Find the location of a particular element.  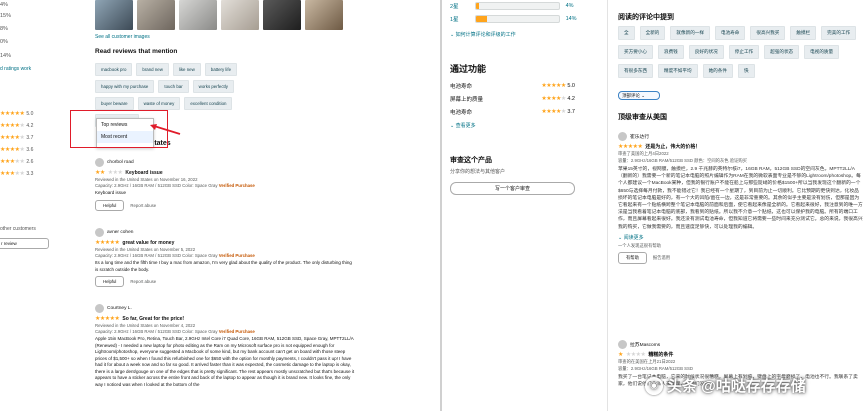

mention-chip: 全新的 is located at coordinates (652, 33).